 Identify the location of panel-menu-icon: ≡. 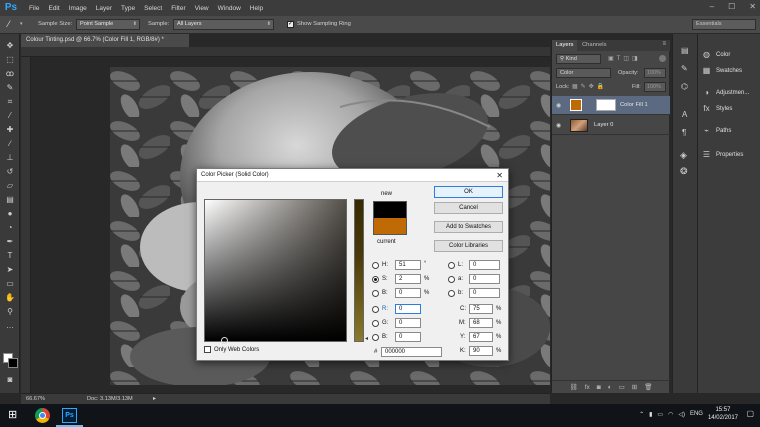
(664, 44).